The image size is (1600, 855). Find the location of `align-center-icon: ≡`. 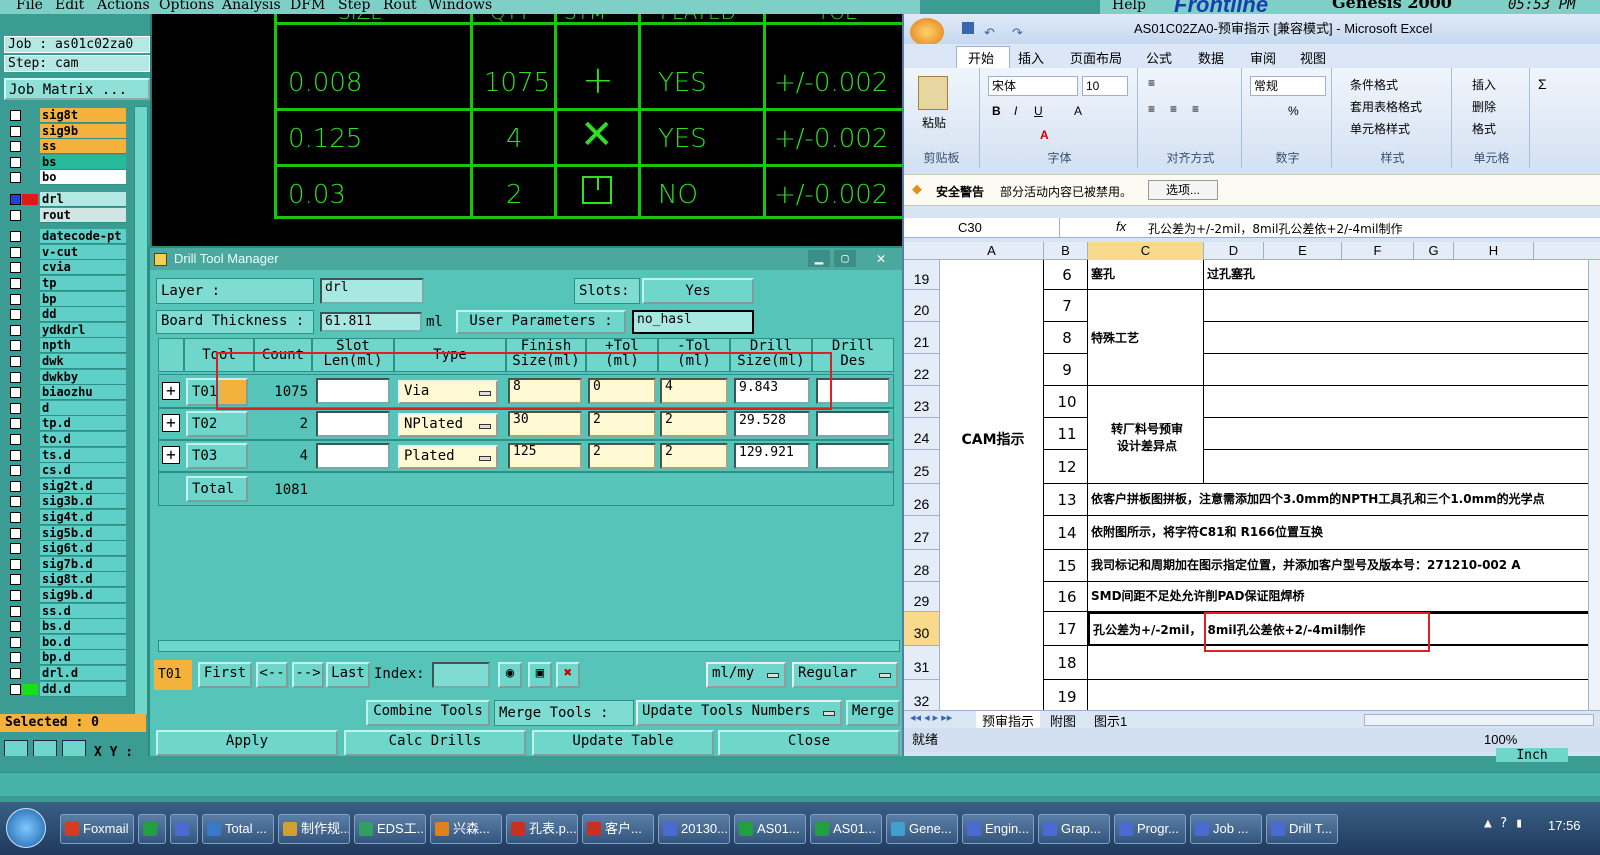

align-center-icon: ≡ is located at coordinates (1173, 109).